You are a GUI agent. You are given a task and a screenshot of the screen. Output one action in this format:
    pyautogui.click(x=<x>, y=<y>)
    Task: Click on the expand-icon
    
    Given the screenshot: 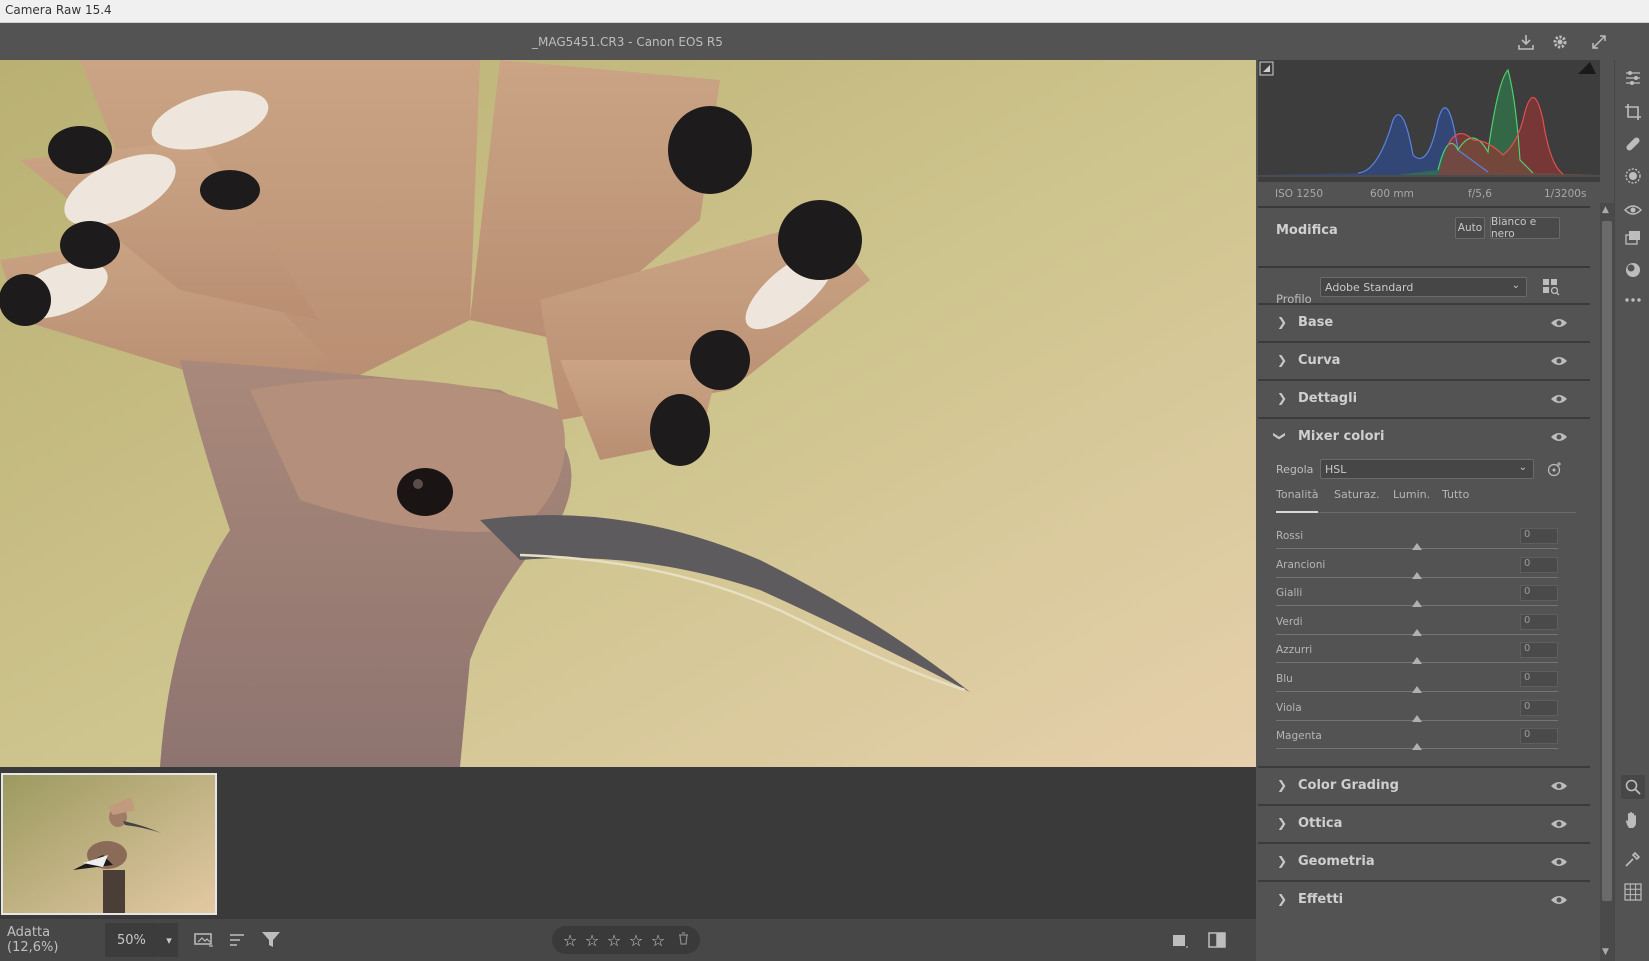 What is the action you would take?
    pyautogui.click(x=1599, y=42)
    